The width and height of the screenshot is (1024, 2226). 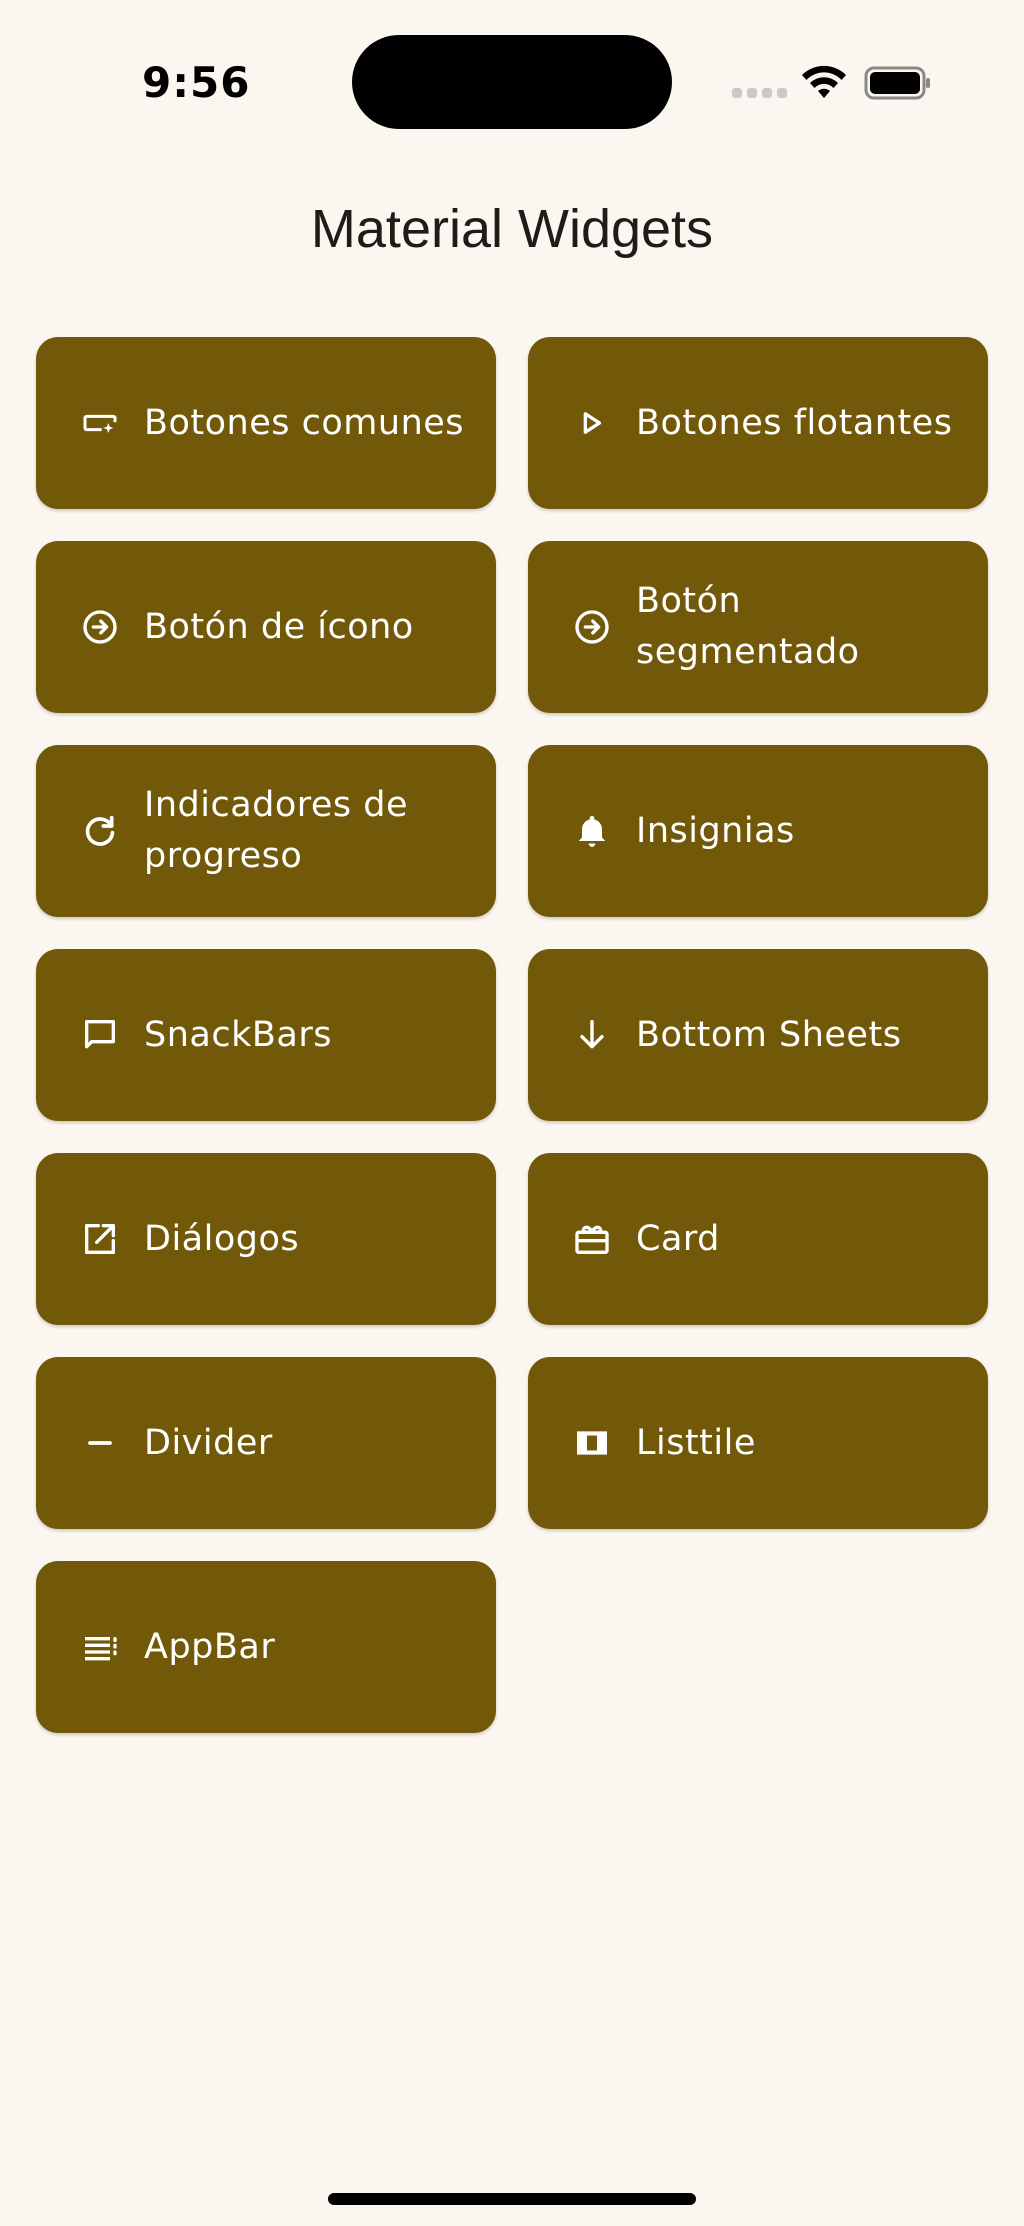 What do you see at coordinates (696, 1442) in the screenshot?
I see `tile-label: Listtile` at bounding box center [696, 1442].